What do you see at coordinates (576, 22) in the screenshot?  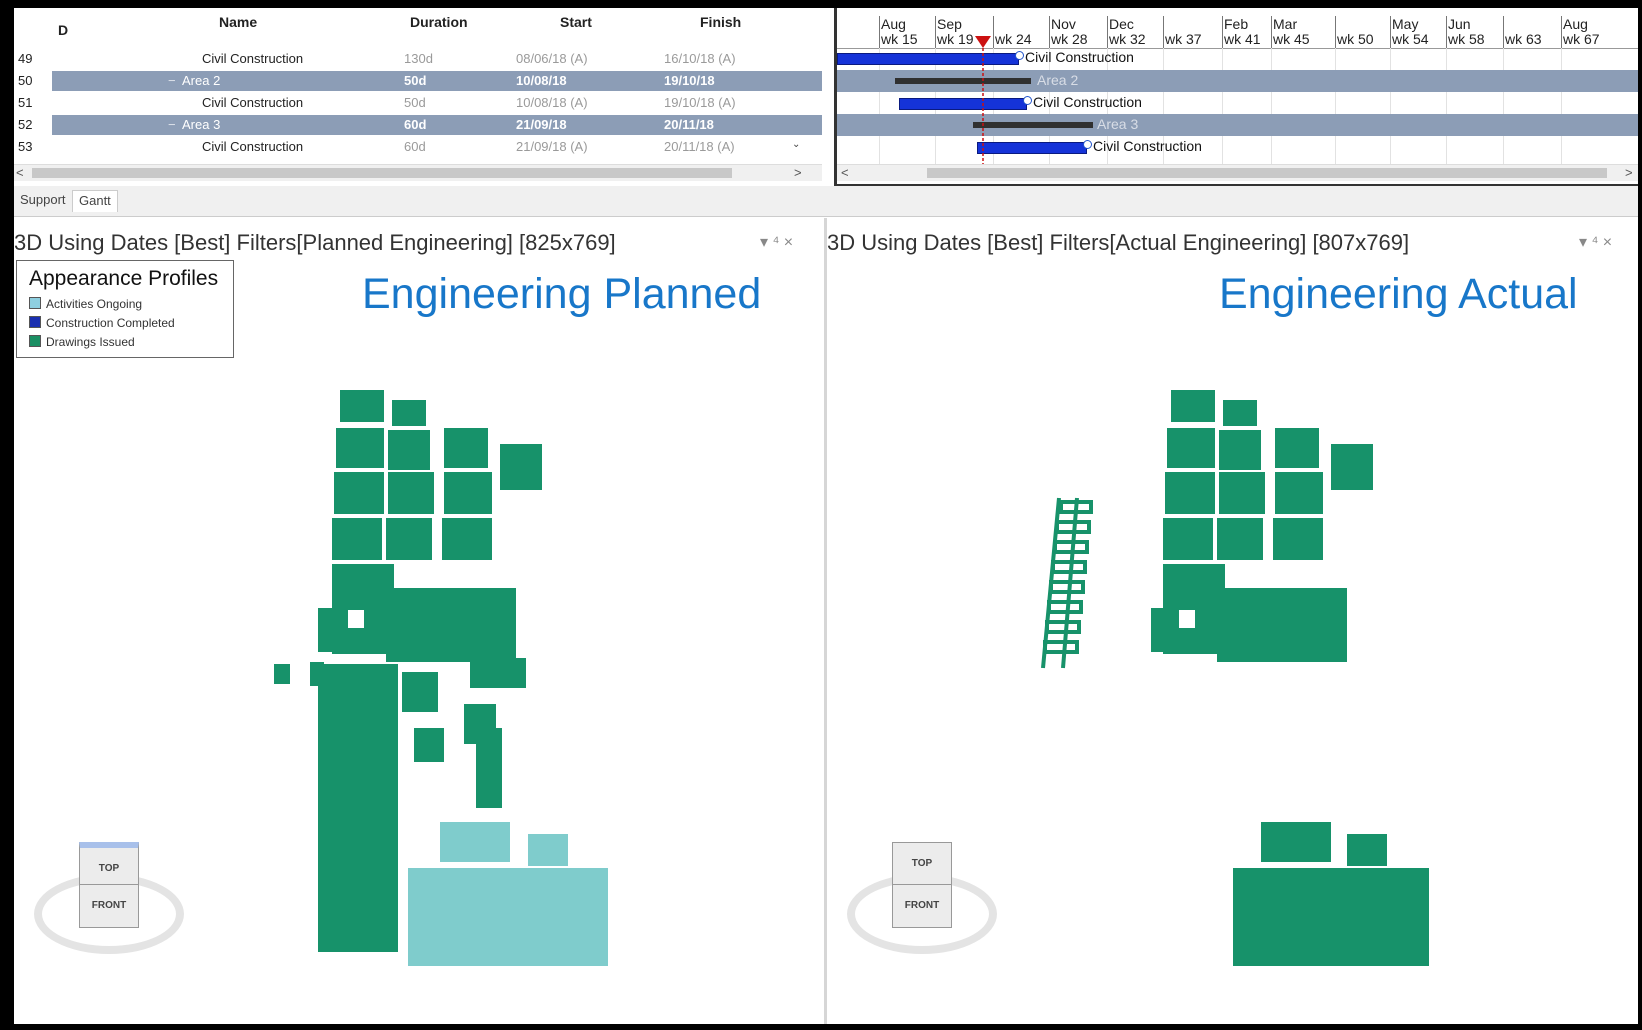 I see `col-header-start: Start` at bounding box center [576, 22].